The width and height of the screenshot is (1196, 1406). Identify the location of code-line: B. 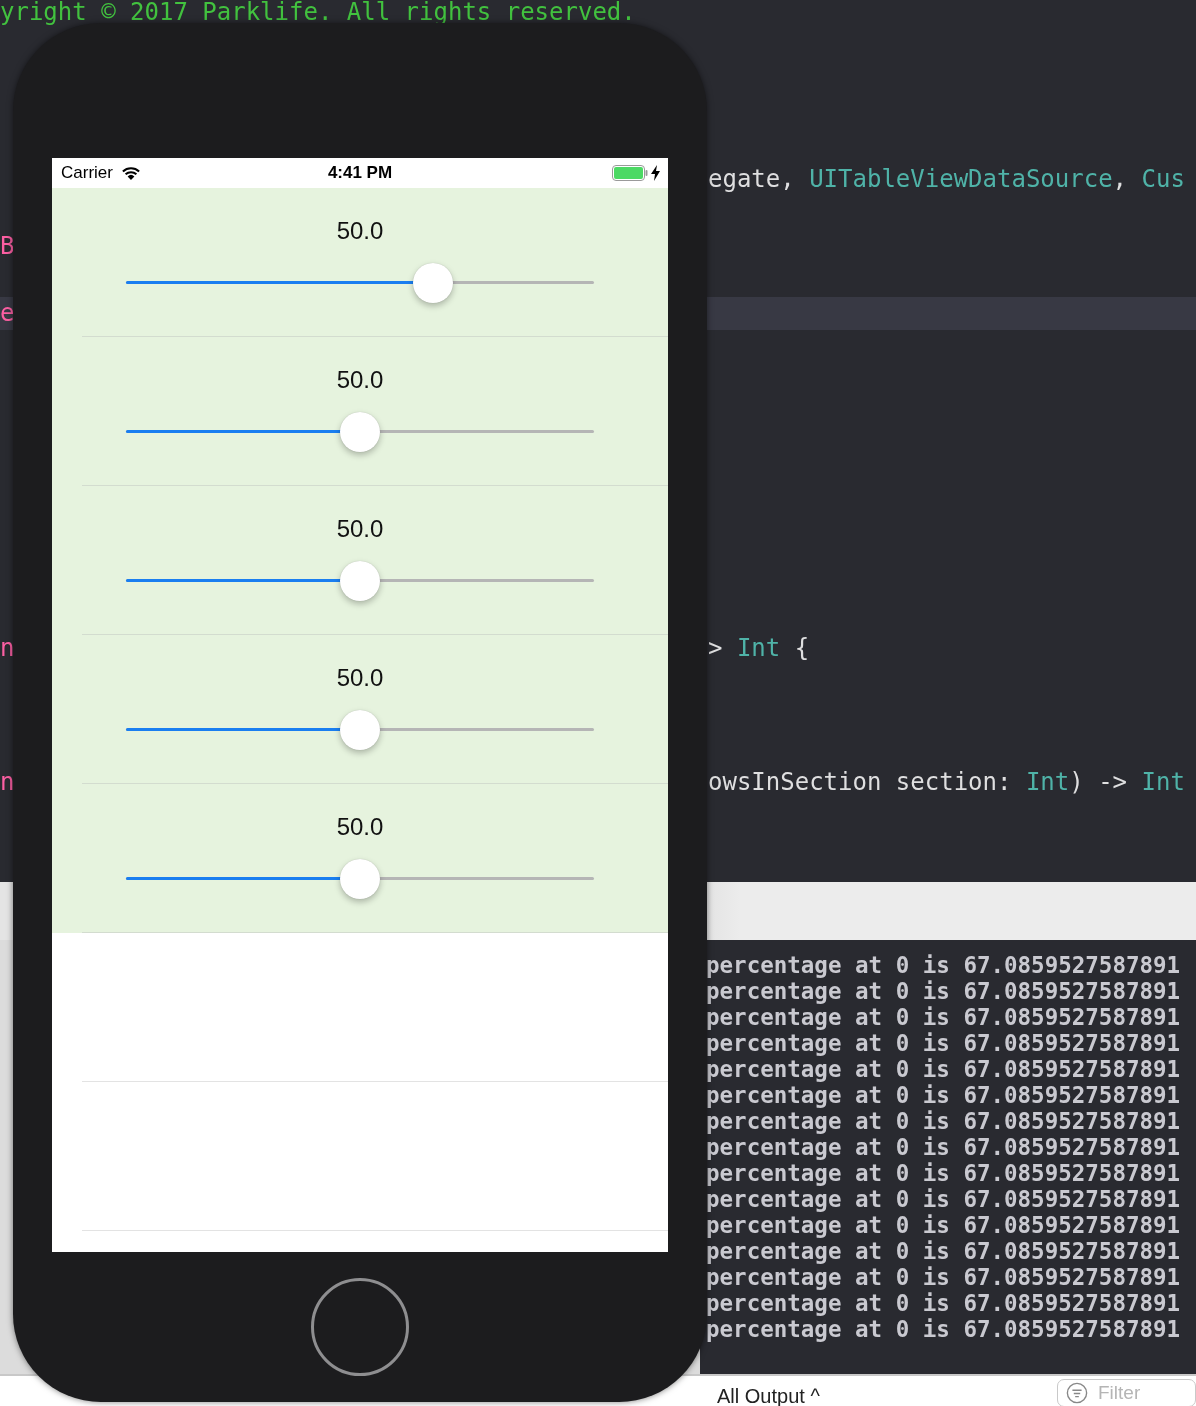
(7, 246).